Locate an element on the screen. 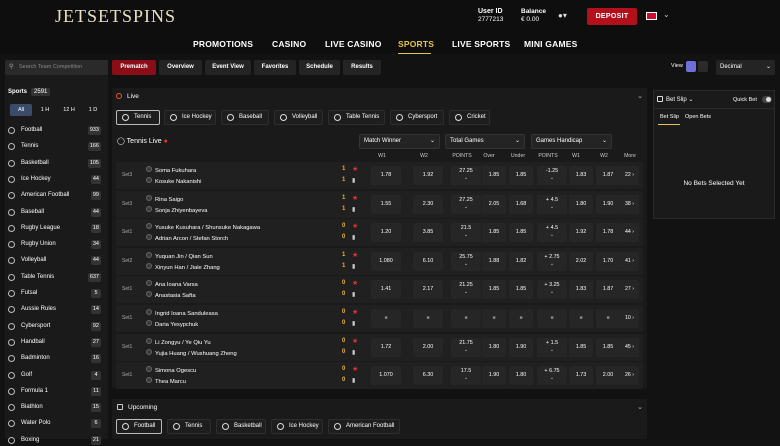 This screenshot has width=780, height=446. odds-button: 1.70 is located at coordinates (608, 261).